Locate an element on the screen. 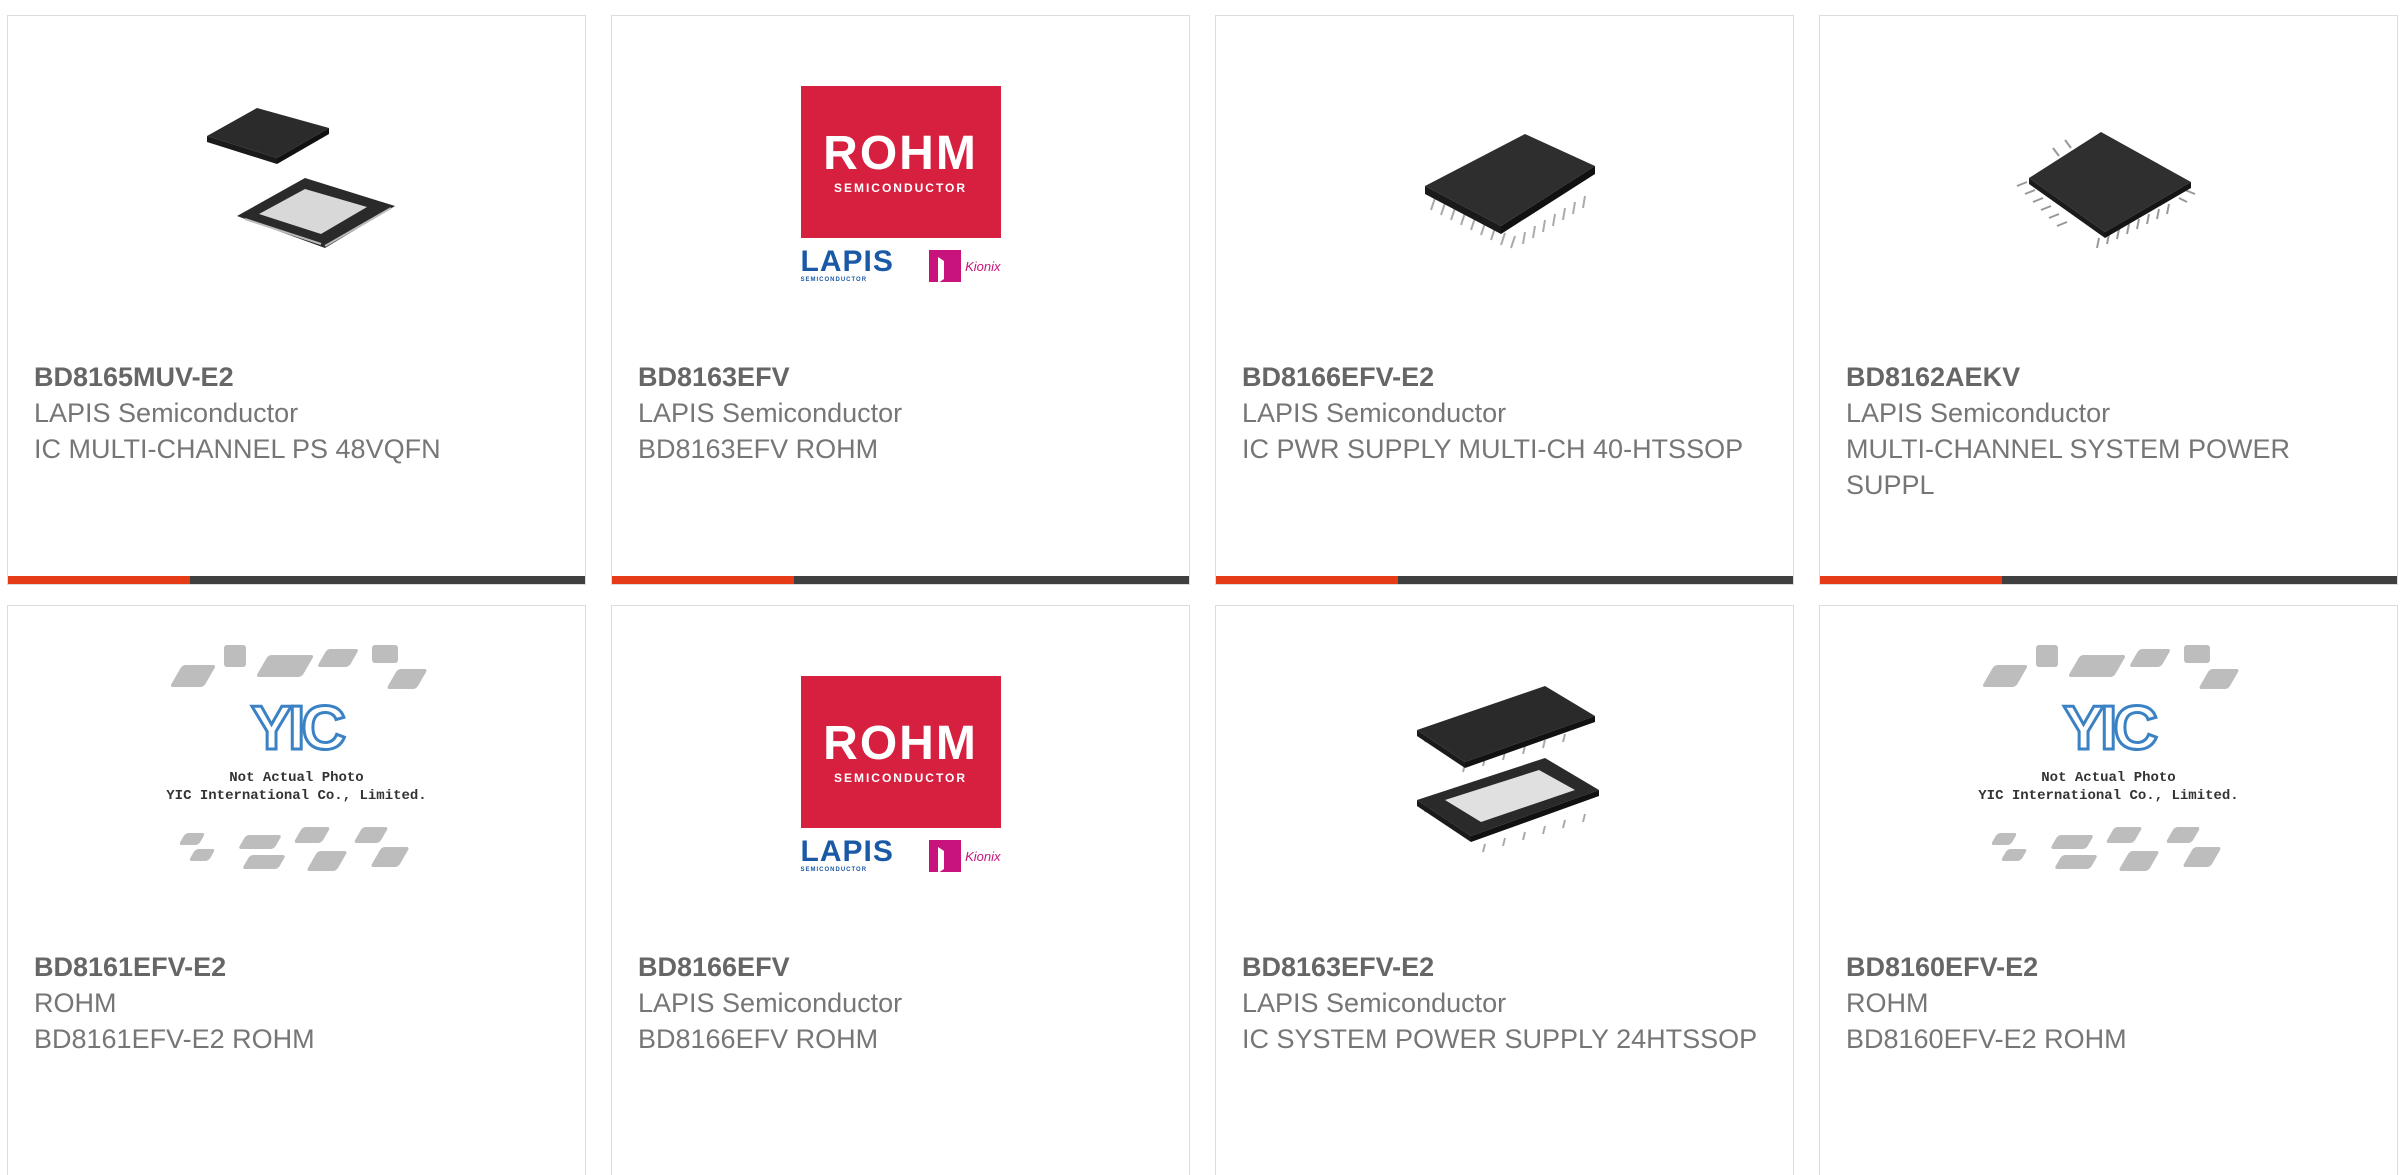 The width and height of the screenshot is (2400, 1175). description: IC PWR SUPPLY MULTI-CH 40-HTSSOP is located at coordinates (1493, 449).